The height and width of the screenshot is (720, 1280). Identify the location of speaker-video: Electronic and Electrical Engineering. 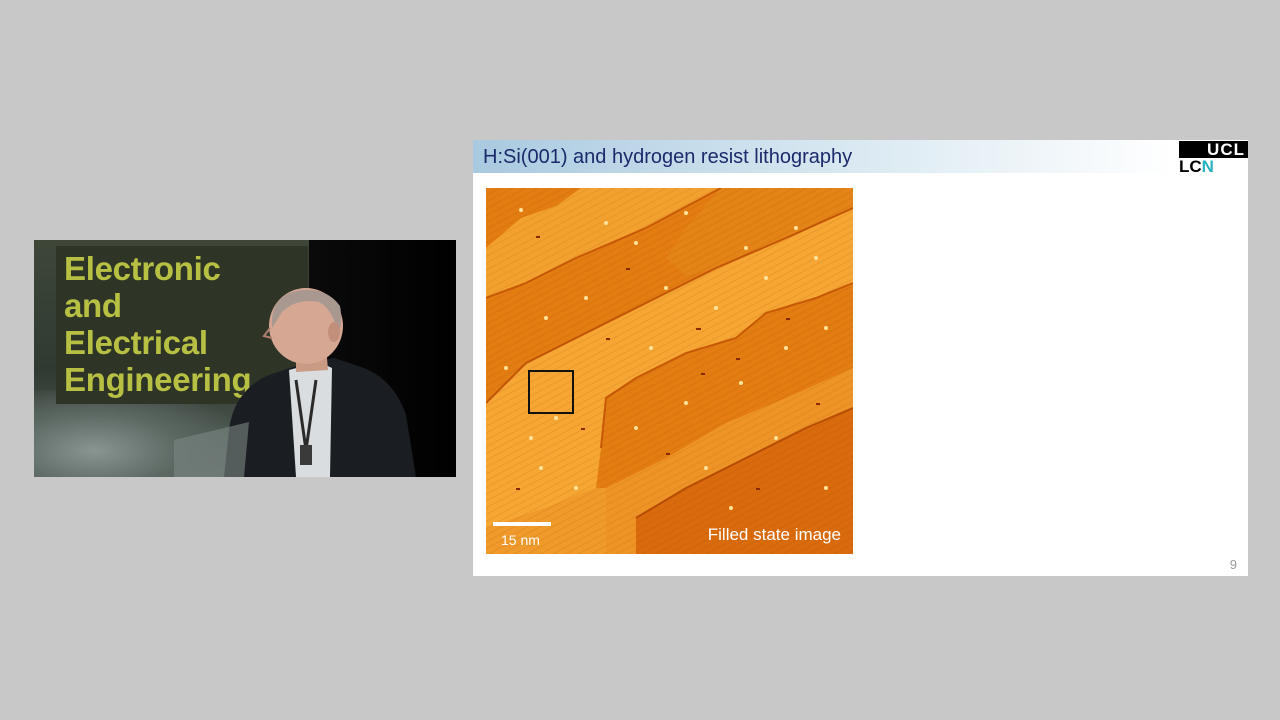
(245, 358).